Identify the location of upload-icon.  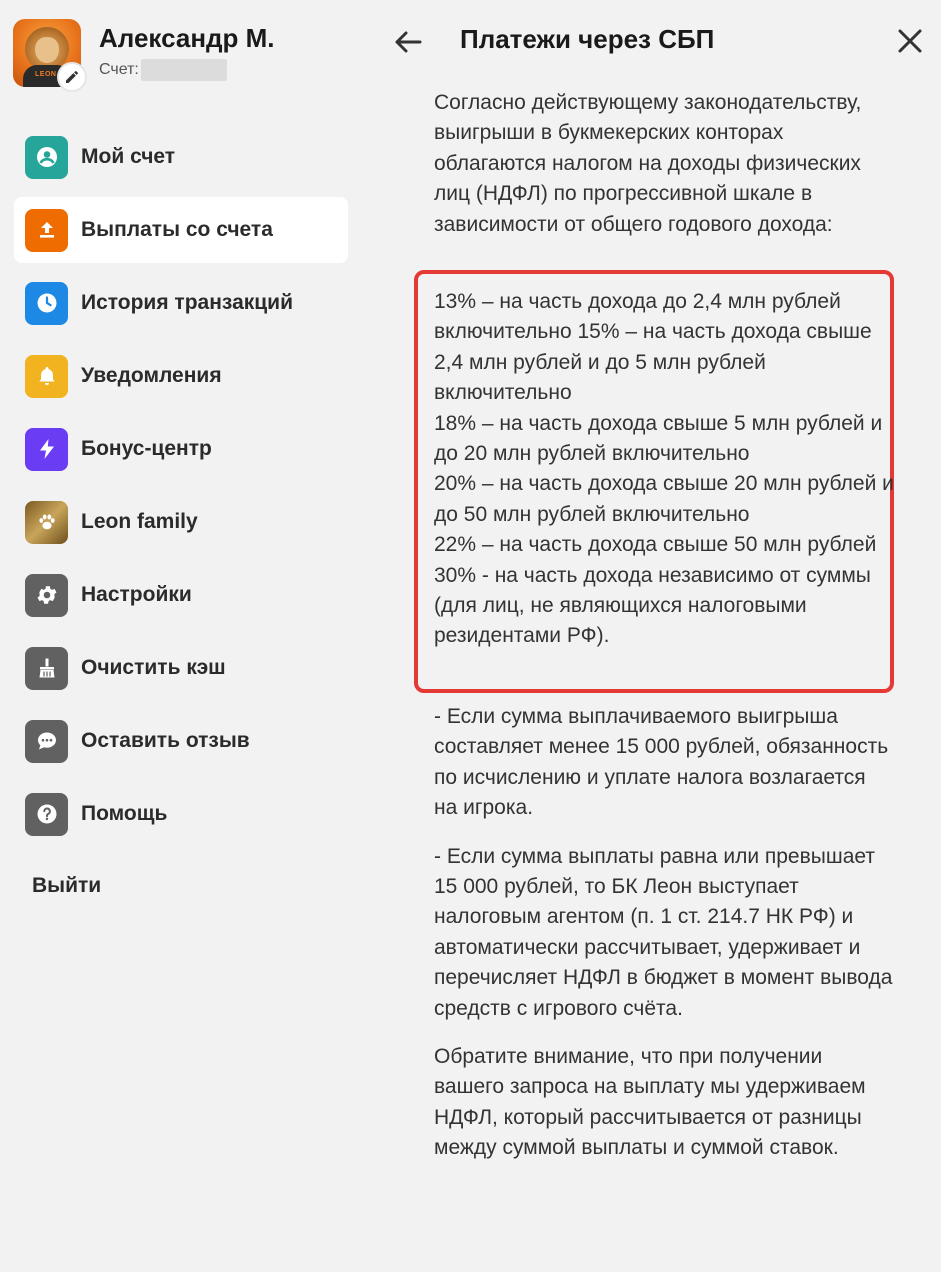
(46, 230).